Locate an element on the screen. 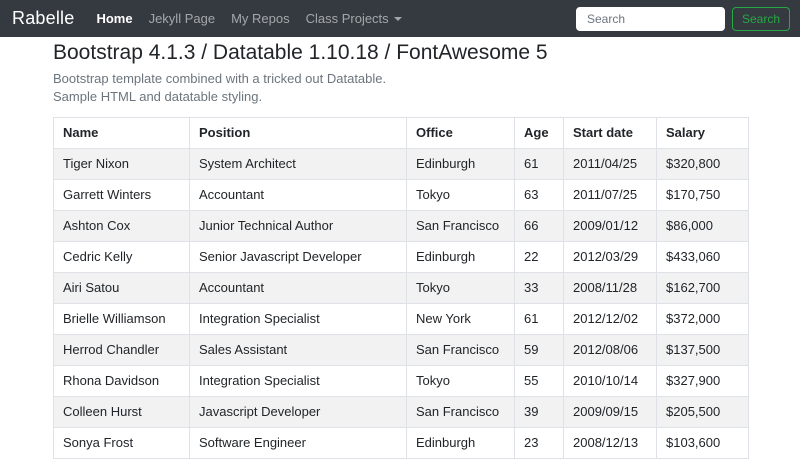  table-cell-age: 59 is located at coordinates (539, 350).